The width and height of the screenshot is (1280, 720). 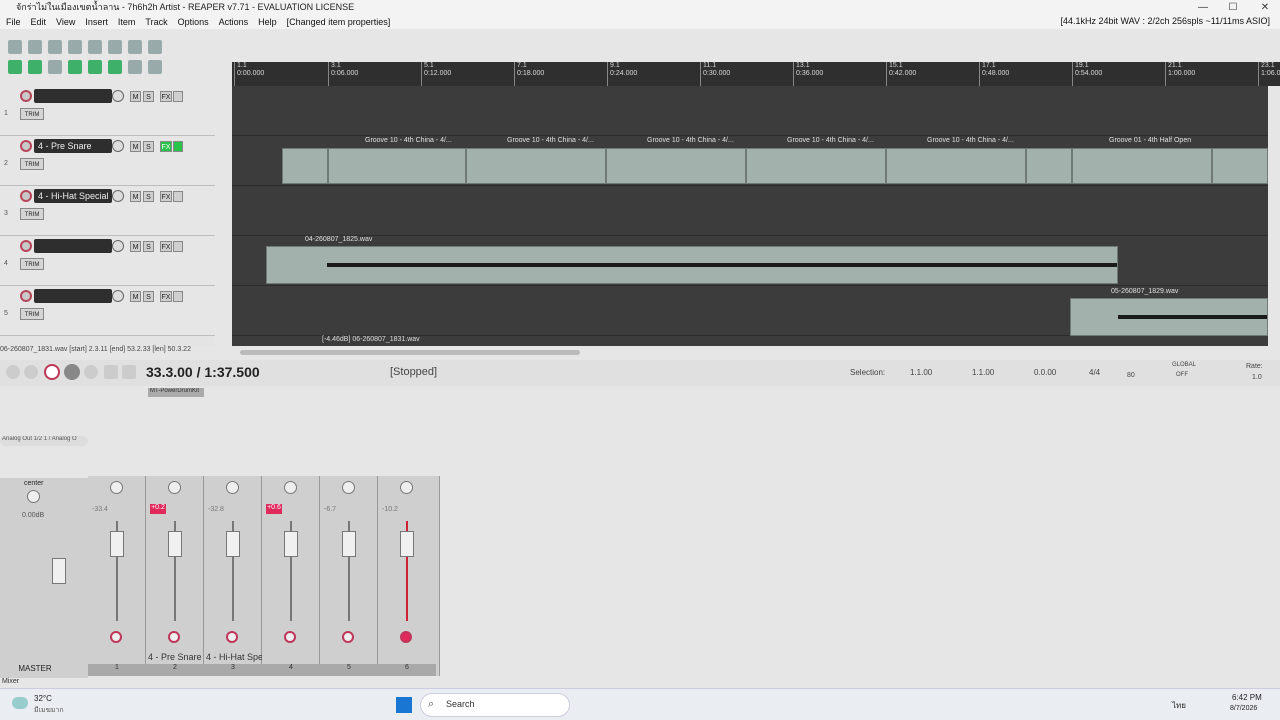 I want to click on track-name: 4 - Pre Snare, so click(x=73, y=146).